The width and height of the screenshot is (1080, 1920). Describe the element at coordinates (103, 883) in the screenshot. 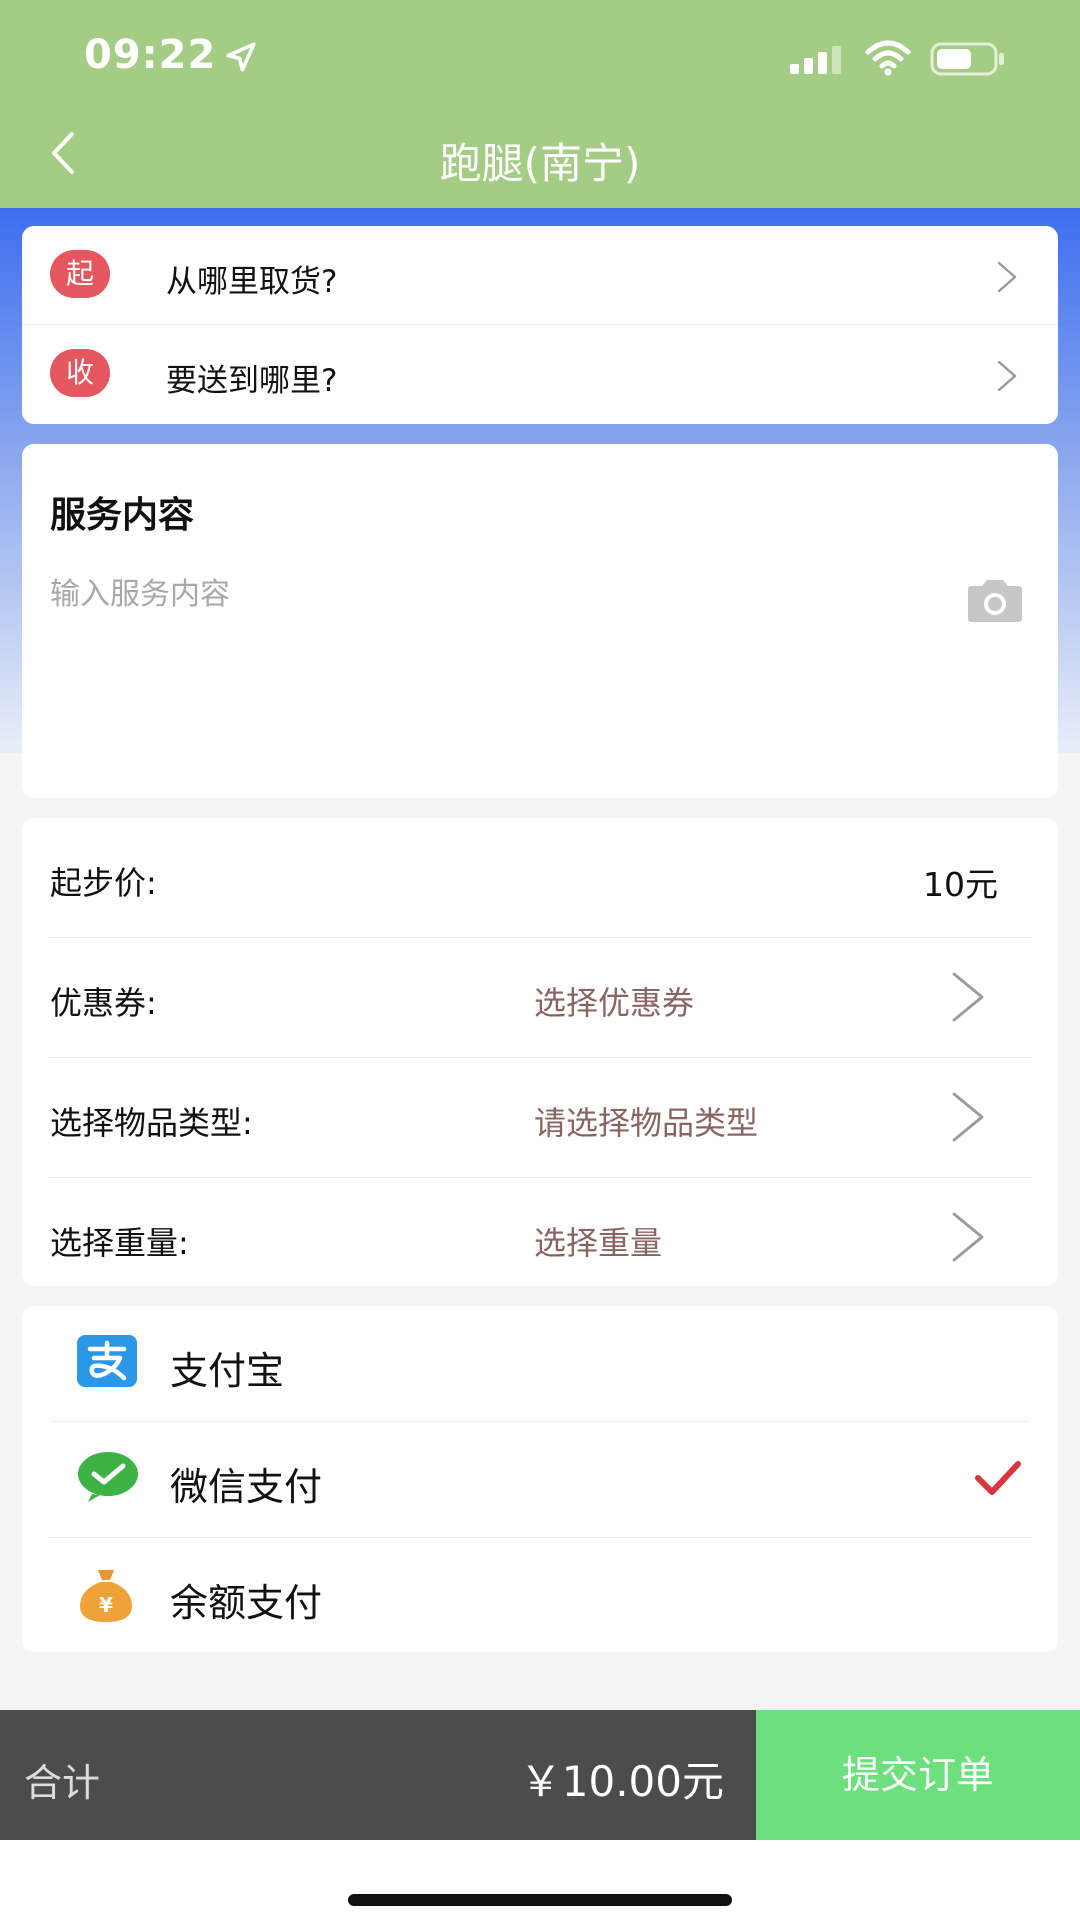

I see `base-price-label: 起步价:` at that location.